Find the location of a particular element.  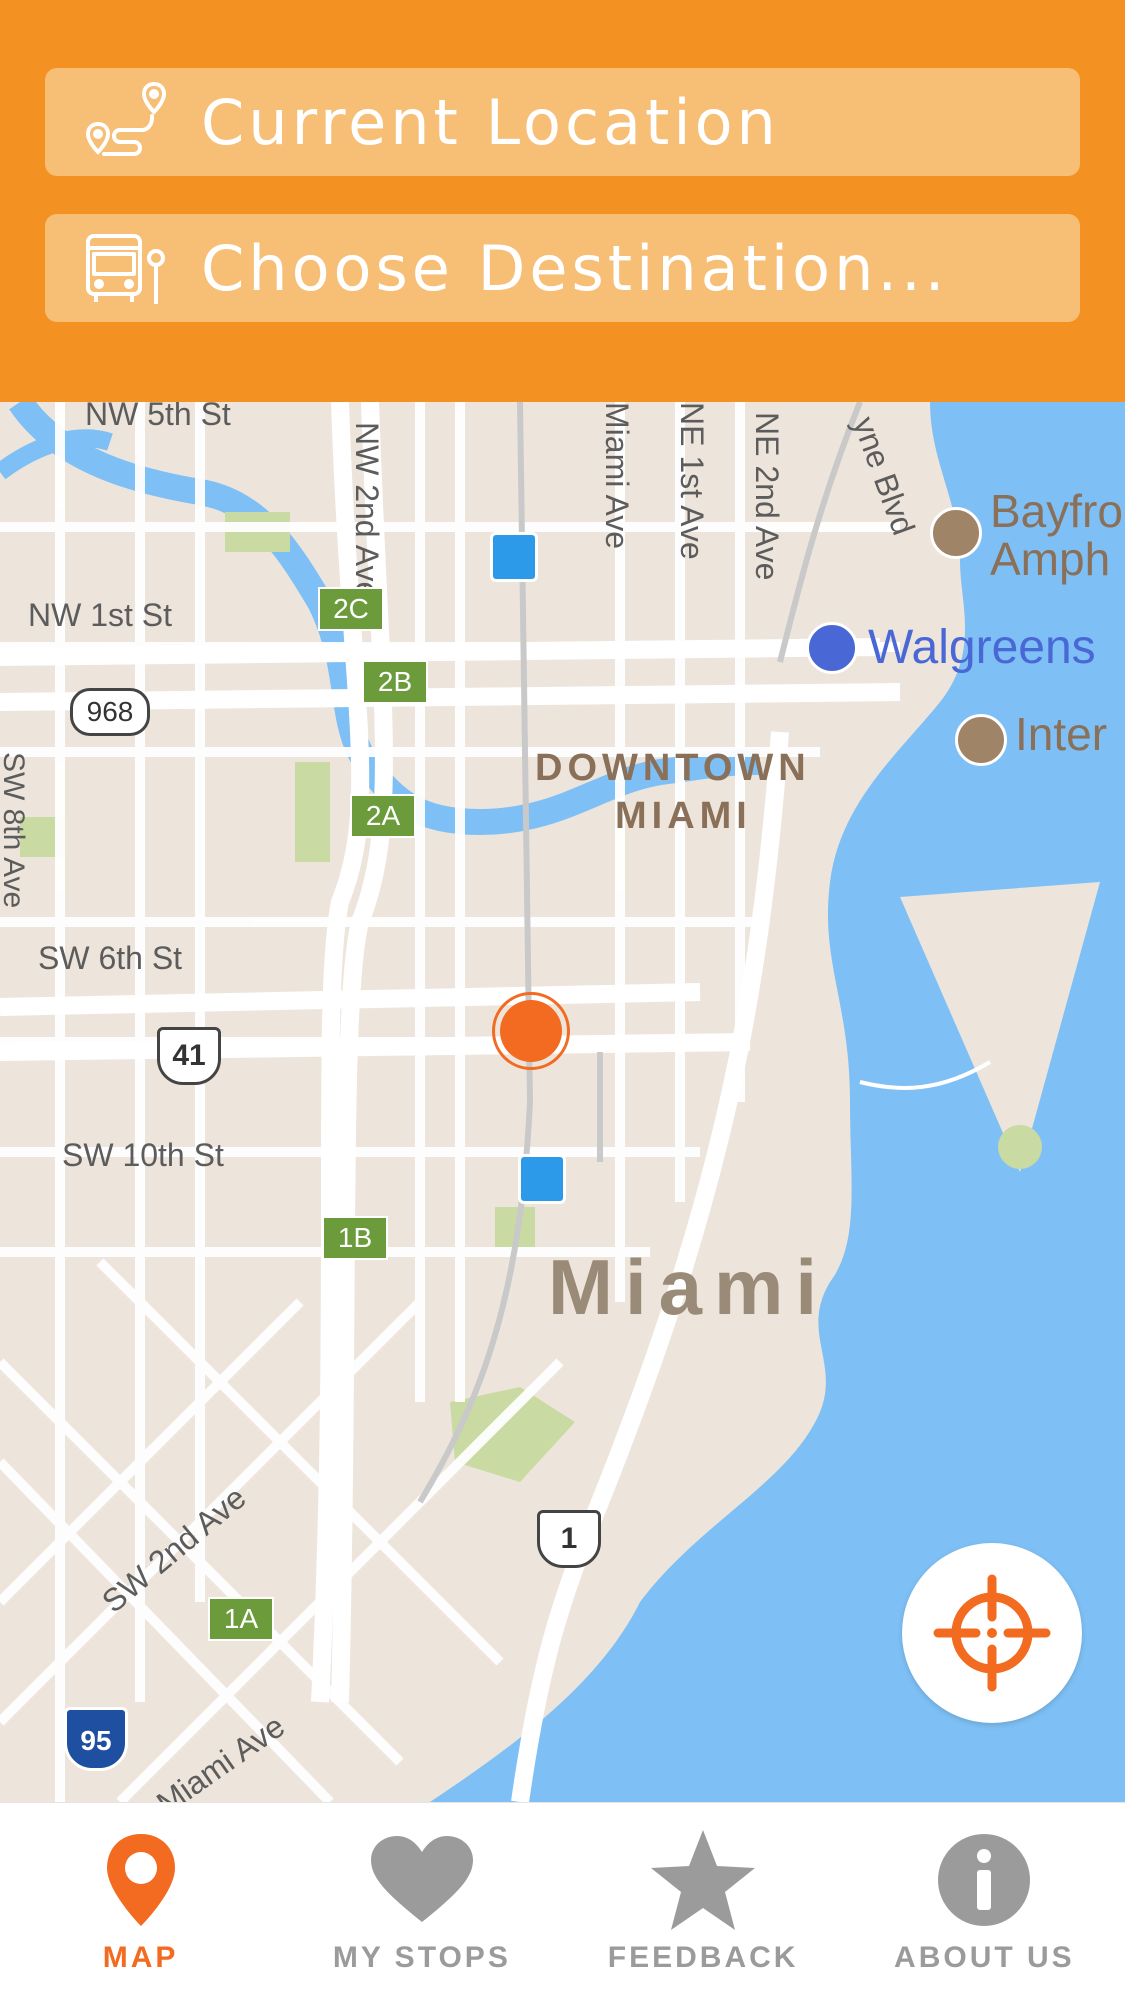

exit-badge: 2A is located at coordinates (383, 816).